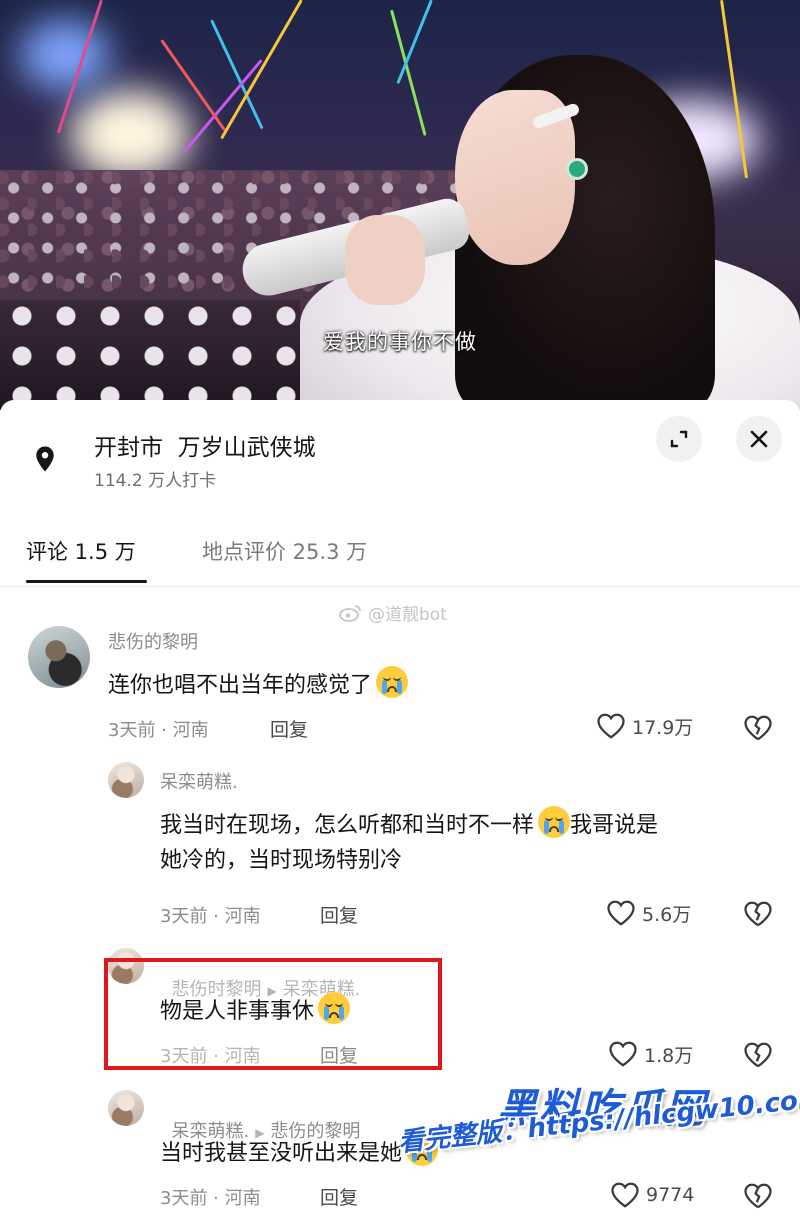  What do you see at coordinates (273, 1014) in the screenshot?
I see `highlight-box` at bounding box center [273, 1014].